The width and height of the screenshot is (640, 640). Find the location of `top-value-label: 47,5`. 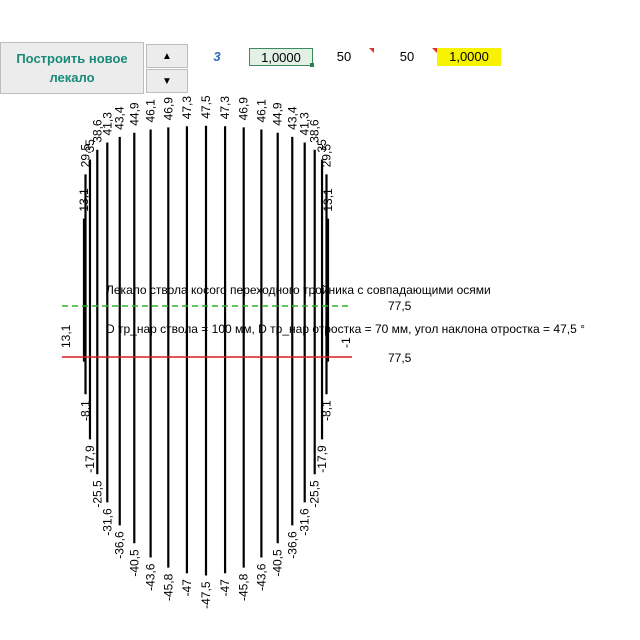

top-value-label: 47,5 is located at coordinates (206, 107).